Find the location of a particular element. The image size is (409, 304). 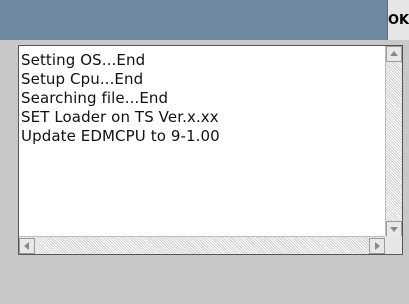

title-bar: OK is located at coordinates (204, 20).